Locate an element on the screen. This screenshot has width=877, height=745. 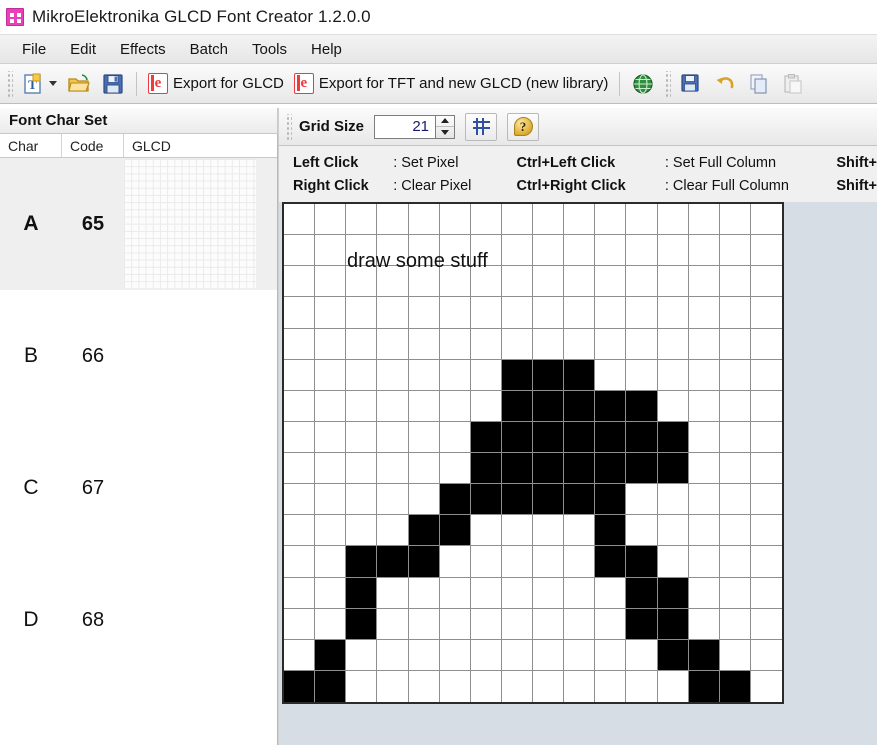
menu-item-edit: Edit is located at coordinates (83, 49).